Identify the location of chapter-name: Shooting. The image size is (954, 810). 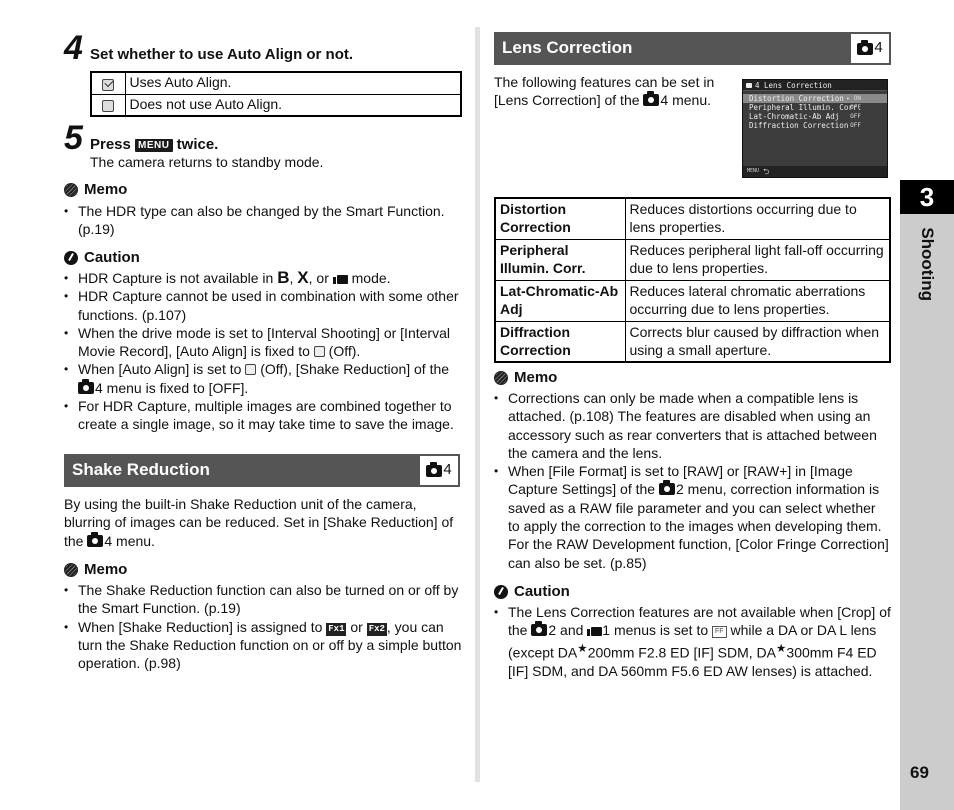
(928, 264).